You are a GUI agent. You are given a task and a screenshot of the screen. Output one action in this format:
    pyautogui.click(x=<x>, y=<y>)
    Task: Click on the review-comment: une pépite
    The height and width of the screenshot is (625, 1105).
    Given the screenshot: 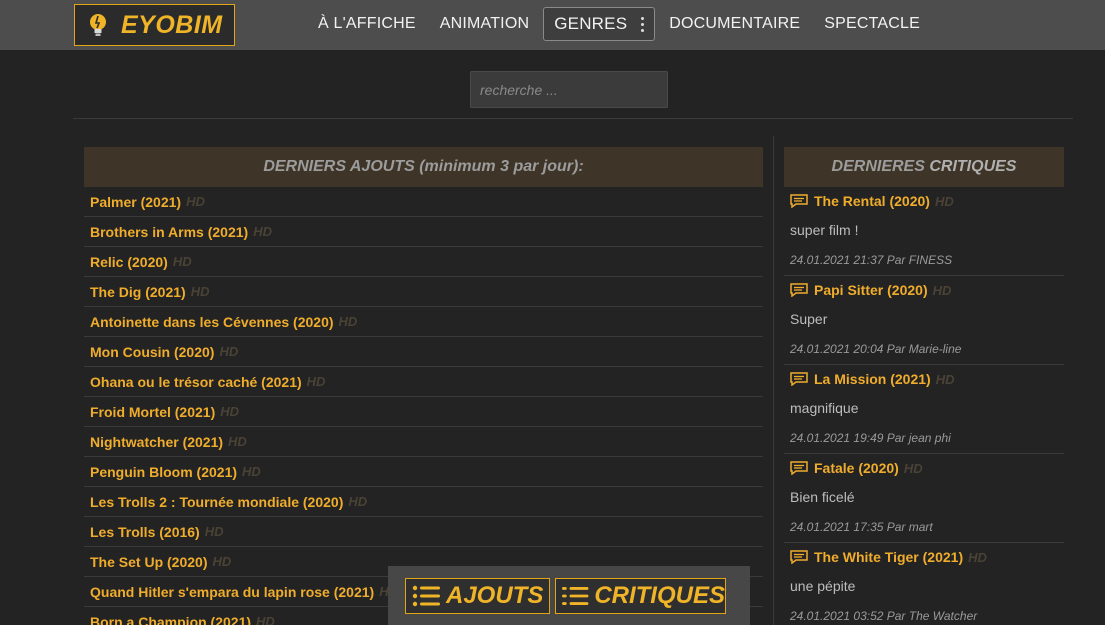 What is the action you would take?
    pyautogui.click(x=823, y=586)
    